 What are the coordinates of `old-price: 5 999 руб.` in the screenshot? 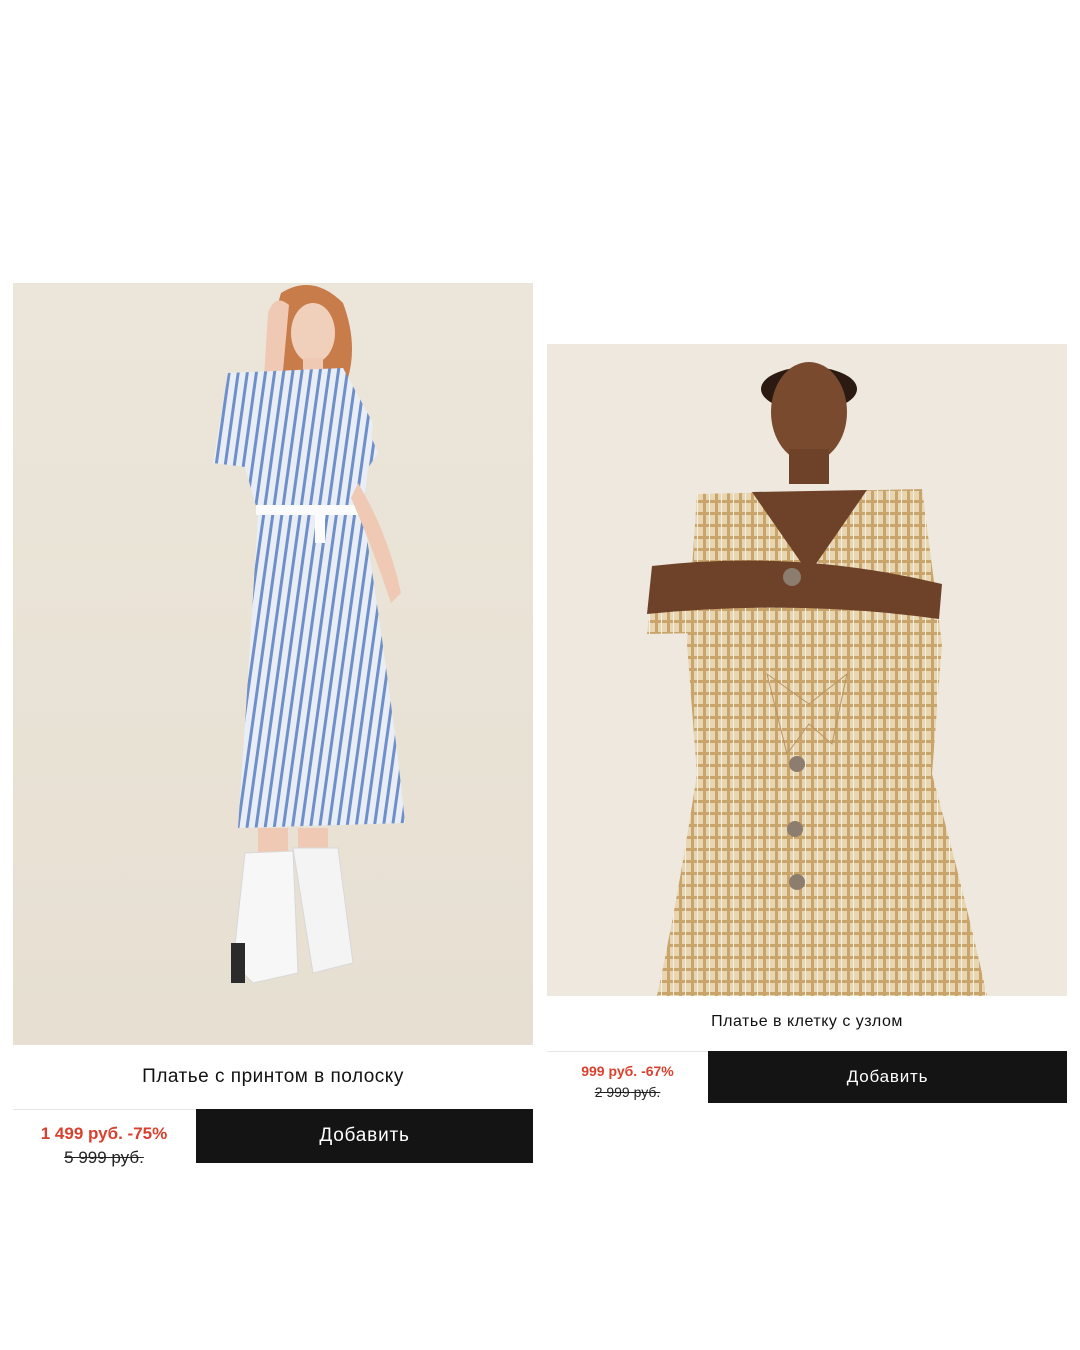 It's located at (104, 1157).